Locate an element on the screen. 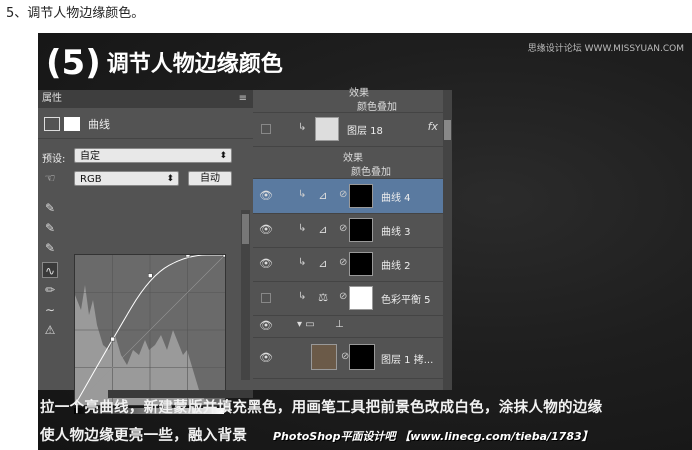 The width and height of the screenshot is (692, 450). layer-row: ↳ 图层 18 fx is located at coordinates (352, 129).